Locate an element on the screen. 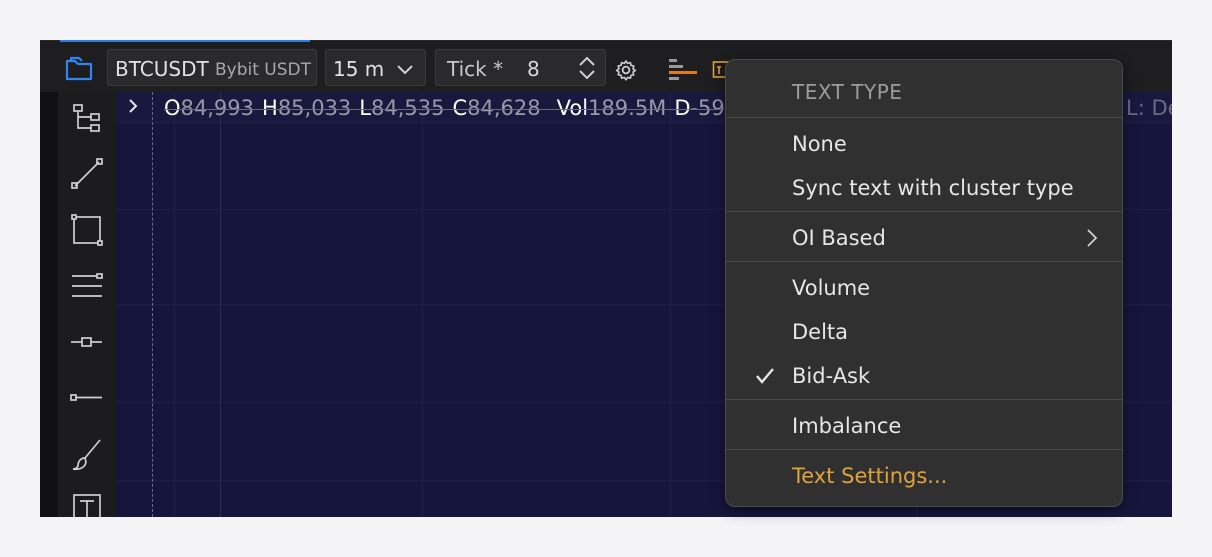  window-top-border is located at coordinates (606, 41).